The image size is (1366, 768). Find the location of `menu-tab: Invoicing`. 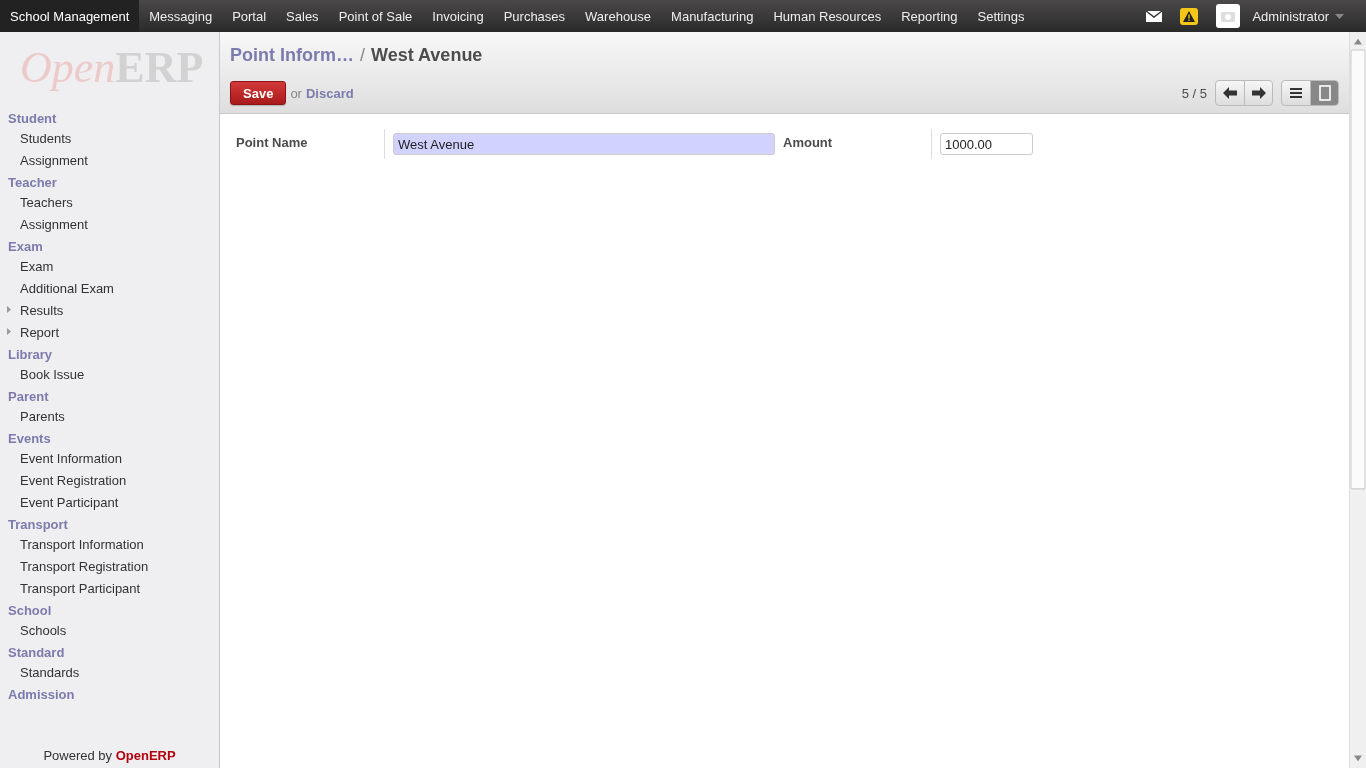

menu-tab: Invoicing is located at coordinates (458, 16).